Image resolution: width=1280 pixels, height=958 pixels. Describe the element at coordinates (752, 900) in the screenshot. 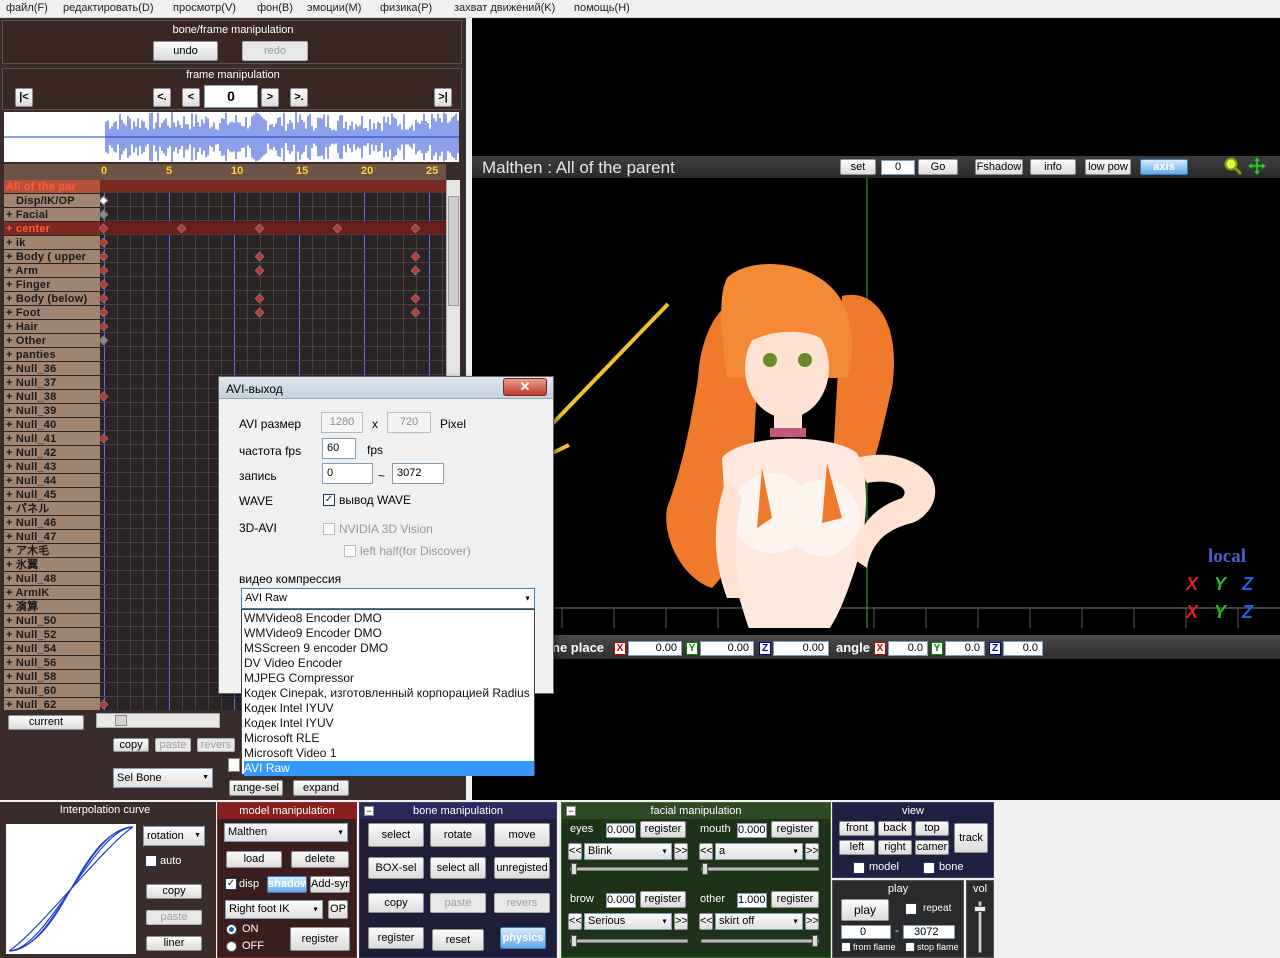

I see `other-value-input: 1.000` at that location.